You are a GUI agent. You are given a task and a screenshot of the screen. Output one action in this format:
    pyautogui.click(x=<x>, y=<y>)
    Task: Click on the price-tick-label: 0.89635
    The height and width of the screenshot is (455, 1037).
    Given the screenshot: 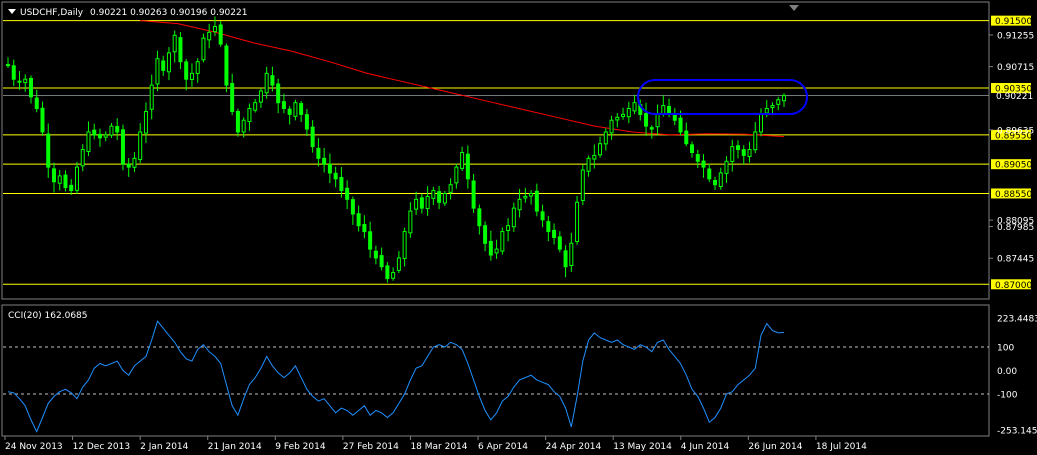 What is the action you would take?
    pyautogui.click(x=1015, y=131)
    